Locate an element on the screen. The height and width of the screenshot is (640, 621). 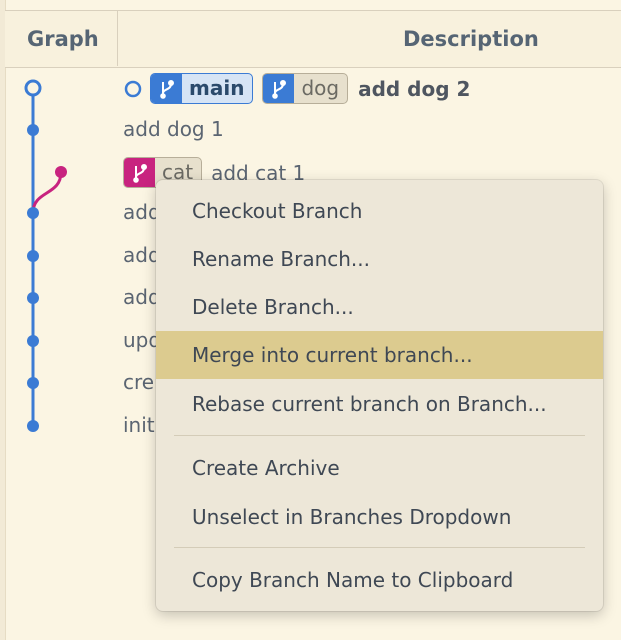
menu-item-create-archive: Create Archive is located at coordinates (379, 468).